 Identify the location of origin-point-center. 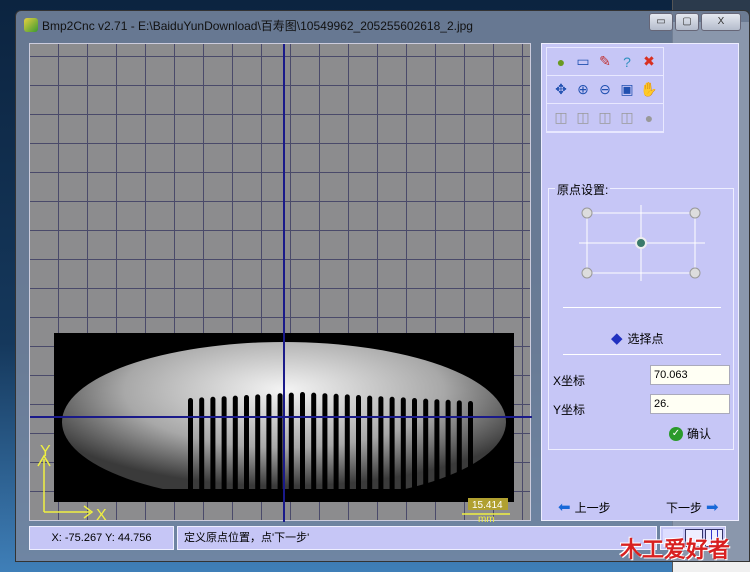
(641, 243).